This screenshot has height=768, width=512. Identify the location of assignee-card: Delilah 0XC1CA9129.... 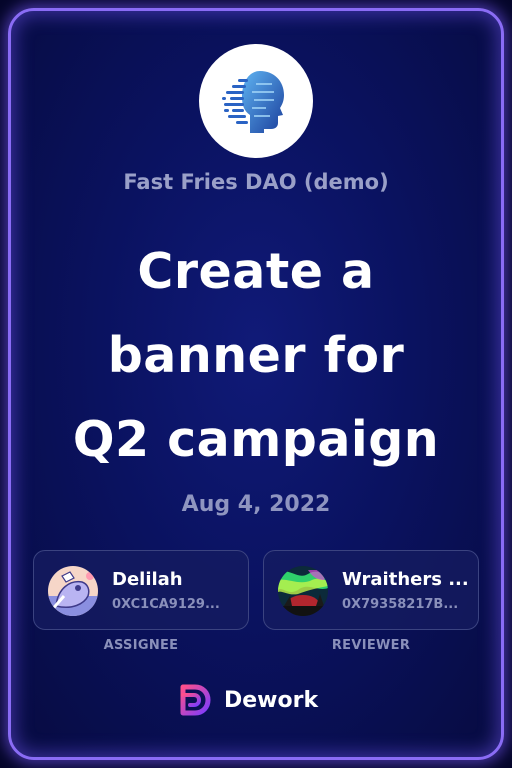
(141, 590).